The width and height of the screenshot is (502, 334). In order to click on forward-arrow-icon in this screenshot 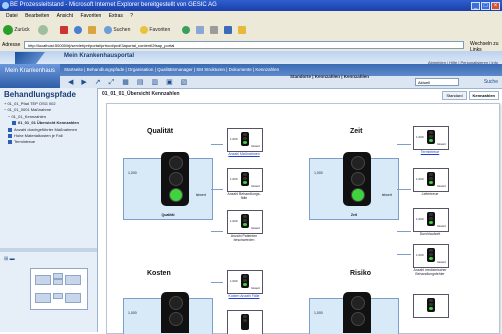, I will do `click(43, 29)`.